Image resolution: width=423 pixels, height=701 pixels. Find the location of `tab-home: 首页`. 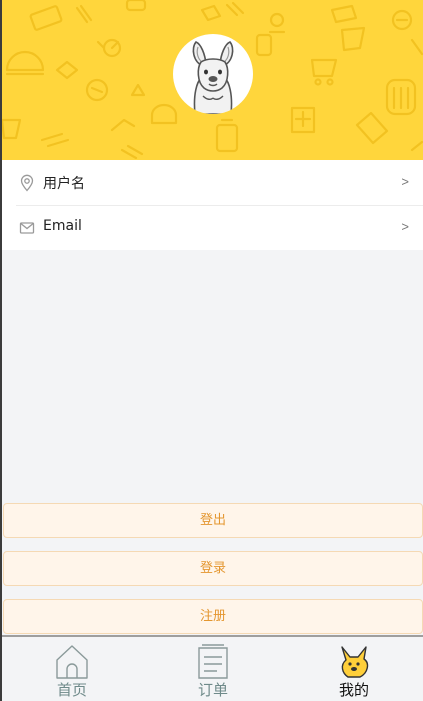

tab-home: 首页 is located at coordinates (72, 669).